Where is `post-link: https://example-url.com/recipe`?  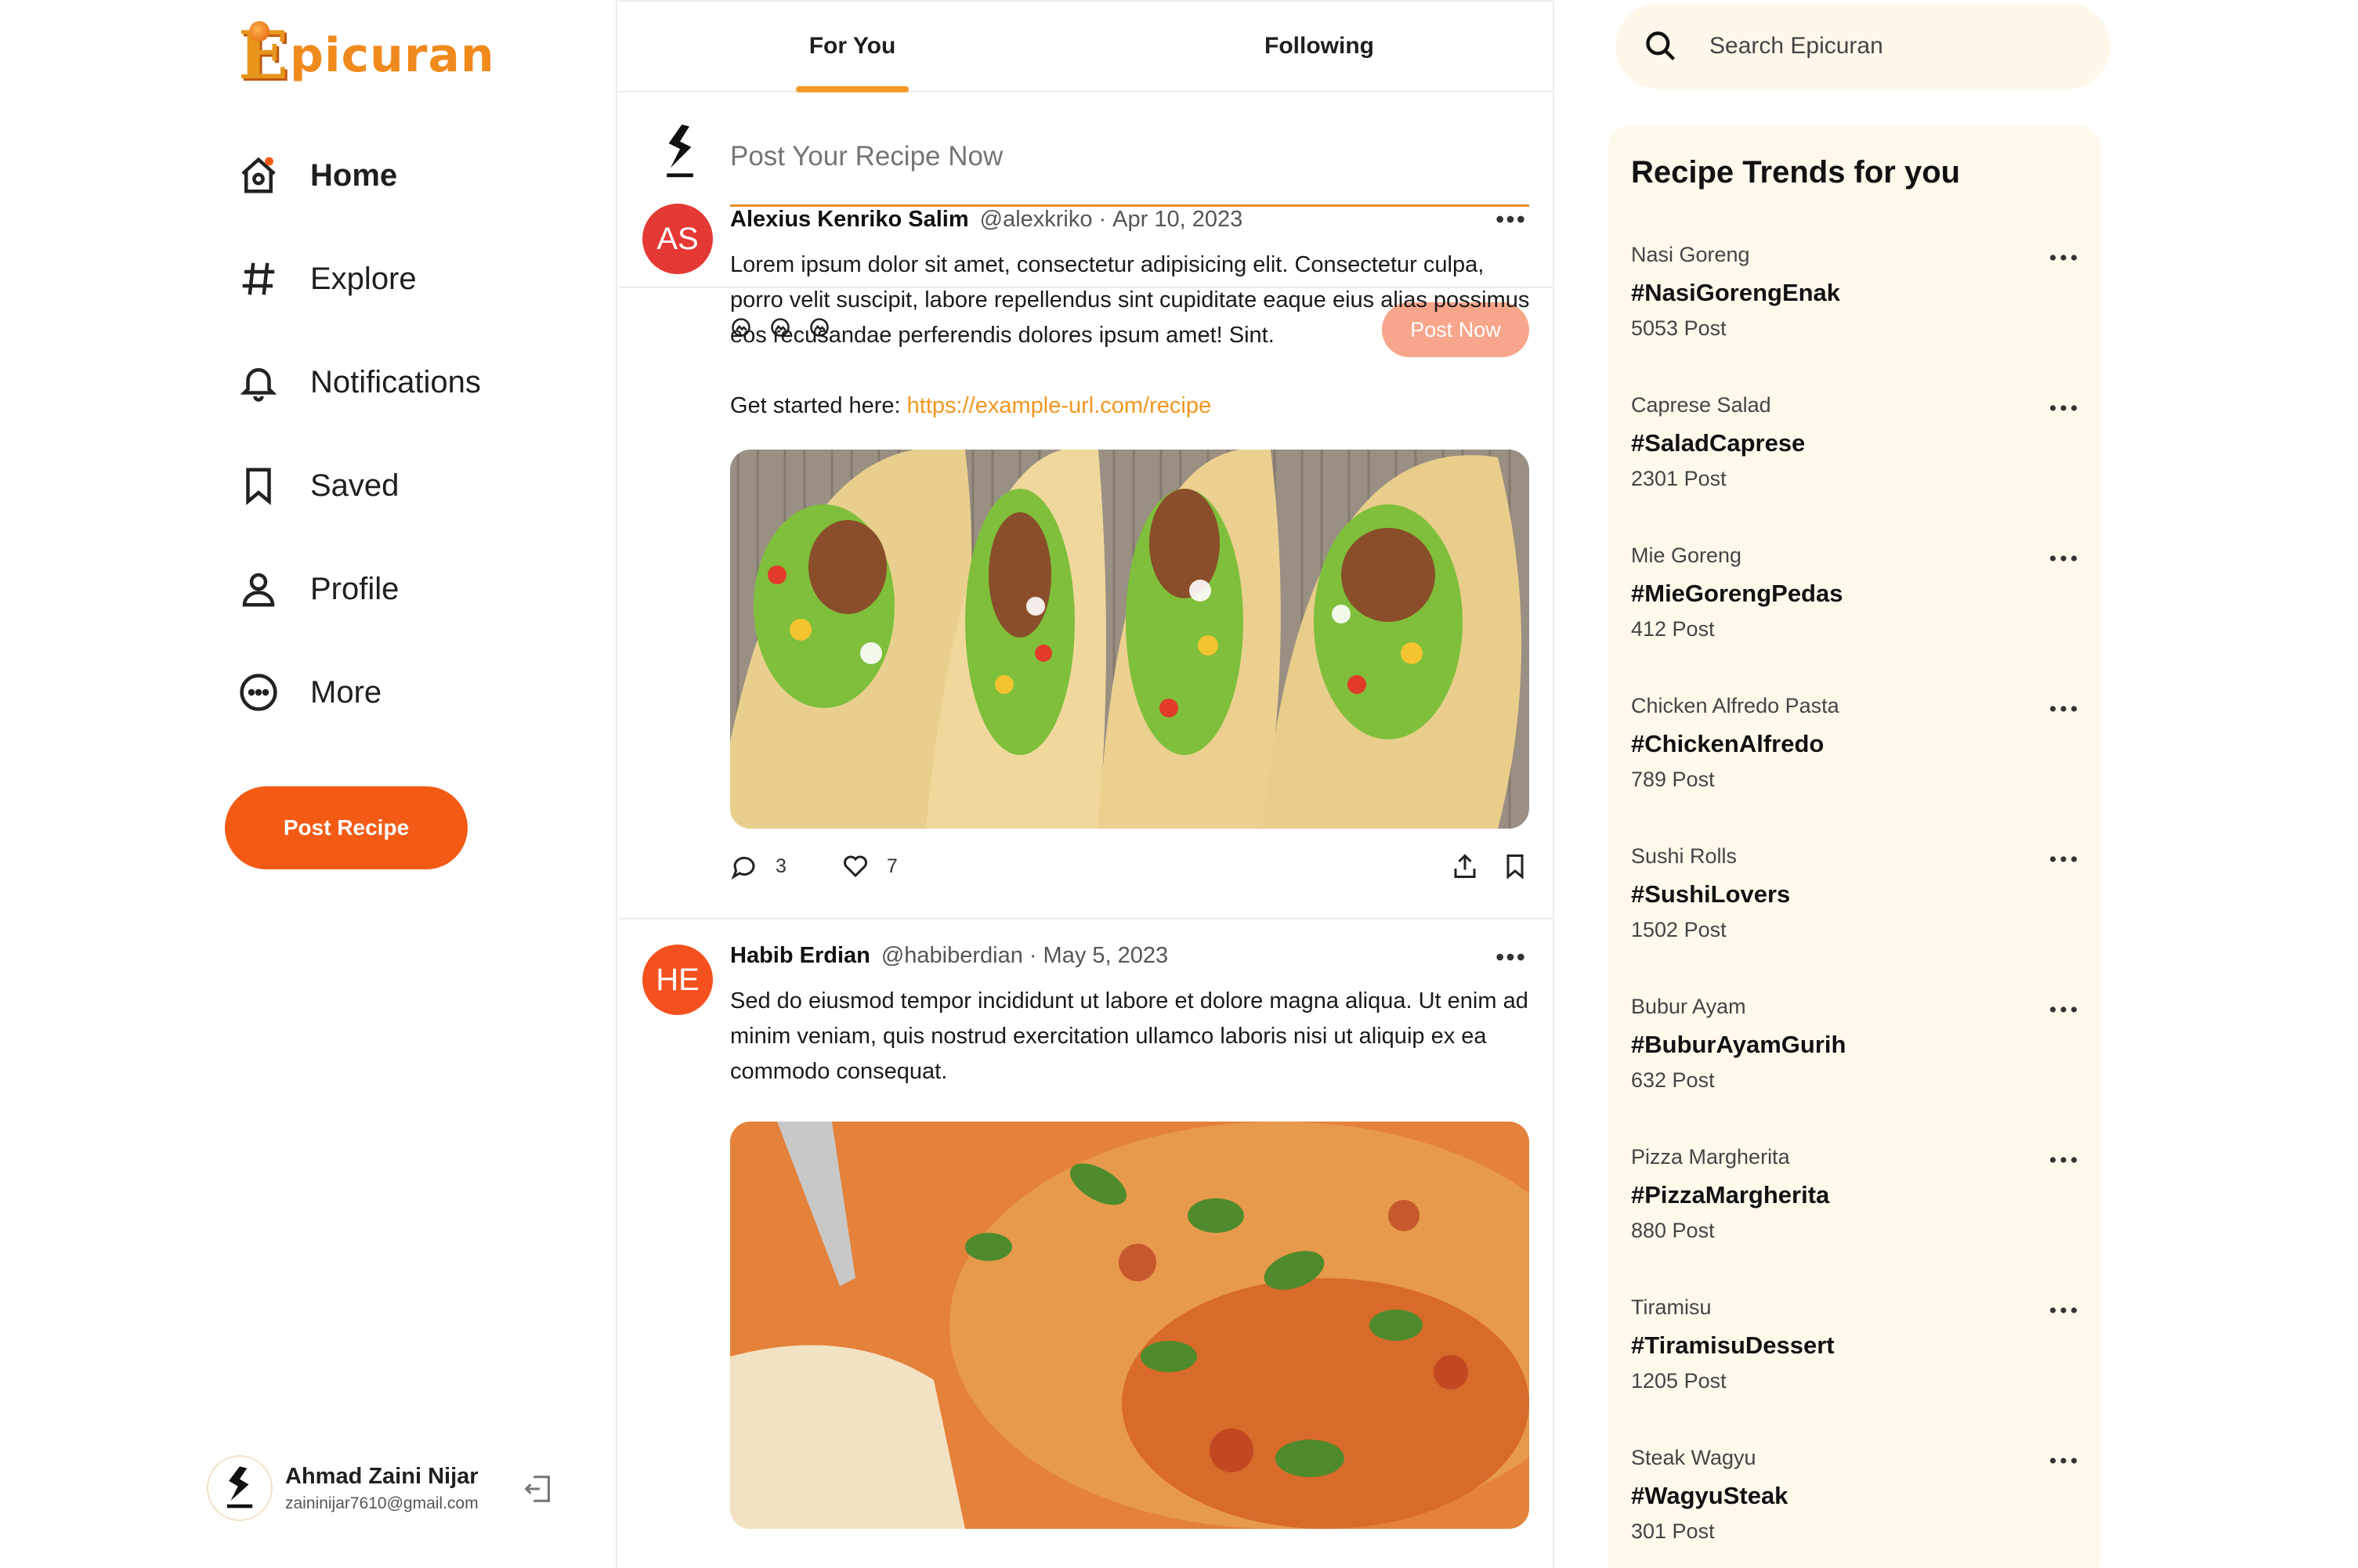
post-link: https://example-url.com/recipe is located at coordinates (1059, 405).